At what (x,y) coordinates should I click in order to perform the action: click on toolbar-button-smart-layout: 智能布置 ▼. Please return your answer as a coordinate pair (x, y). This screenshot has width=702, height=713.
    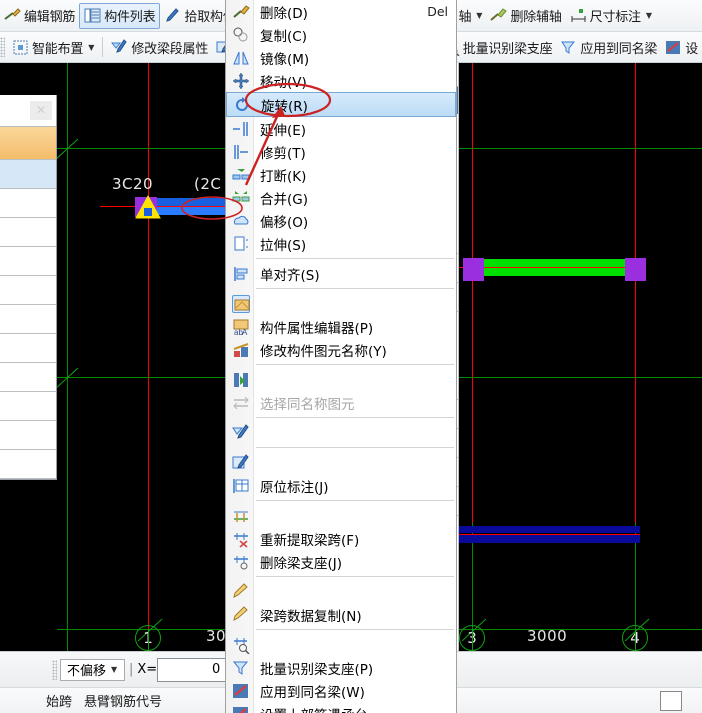
    Looking at the image, I should click on (53, 47).